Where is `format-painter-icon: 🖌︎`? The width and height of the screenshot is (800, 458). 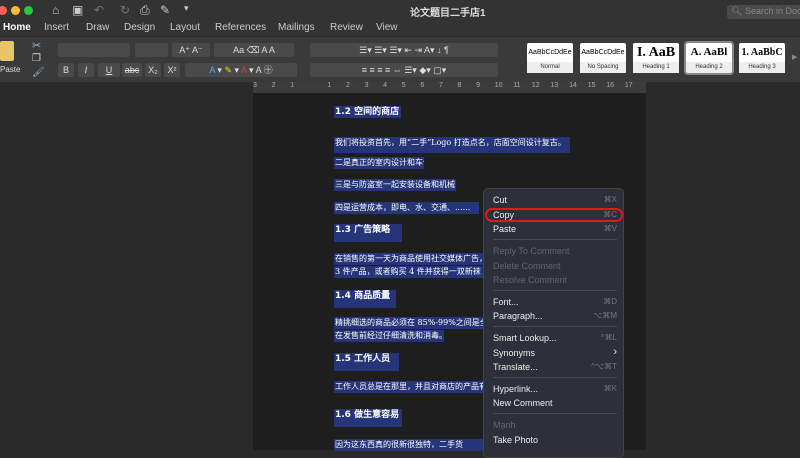 format-painter-icon: 🖌︎ is located at coordinates (38, 72).